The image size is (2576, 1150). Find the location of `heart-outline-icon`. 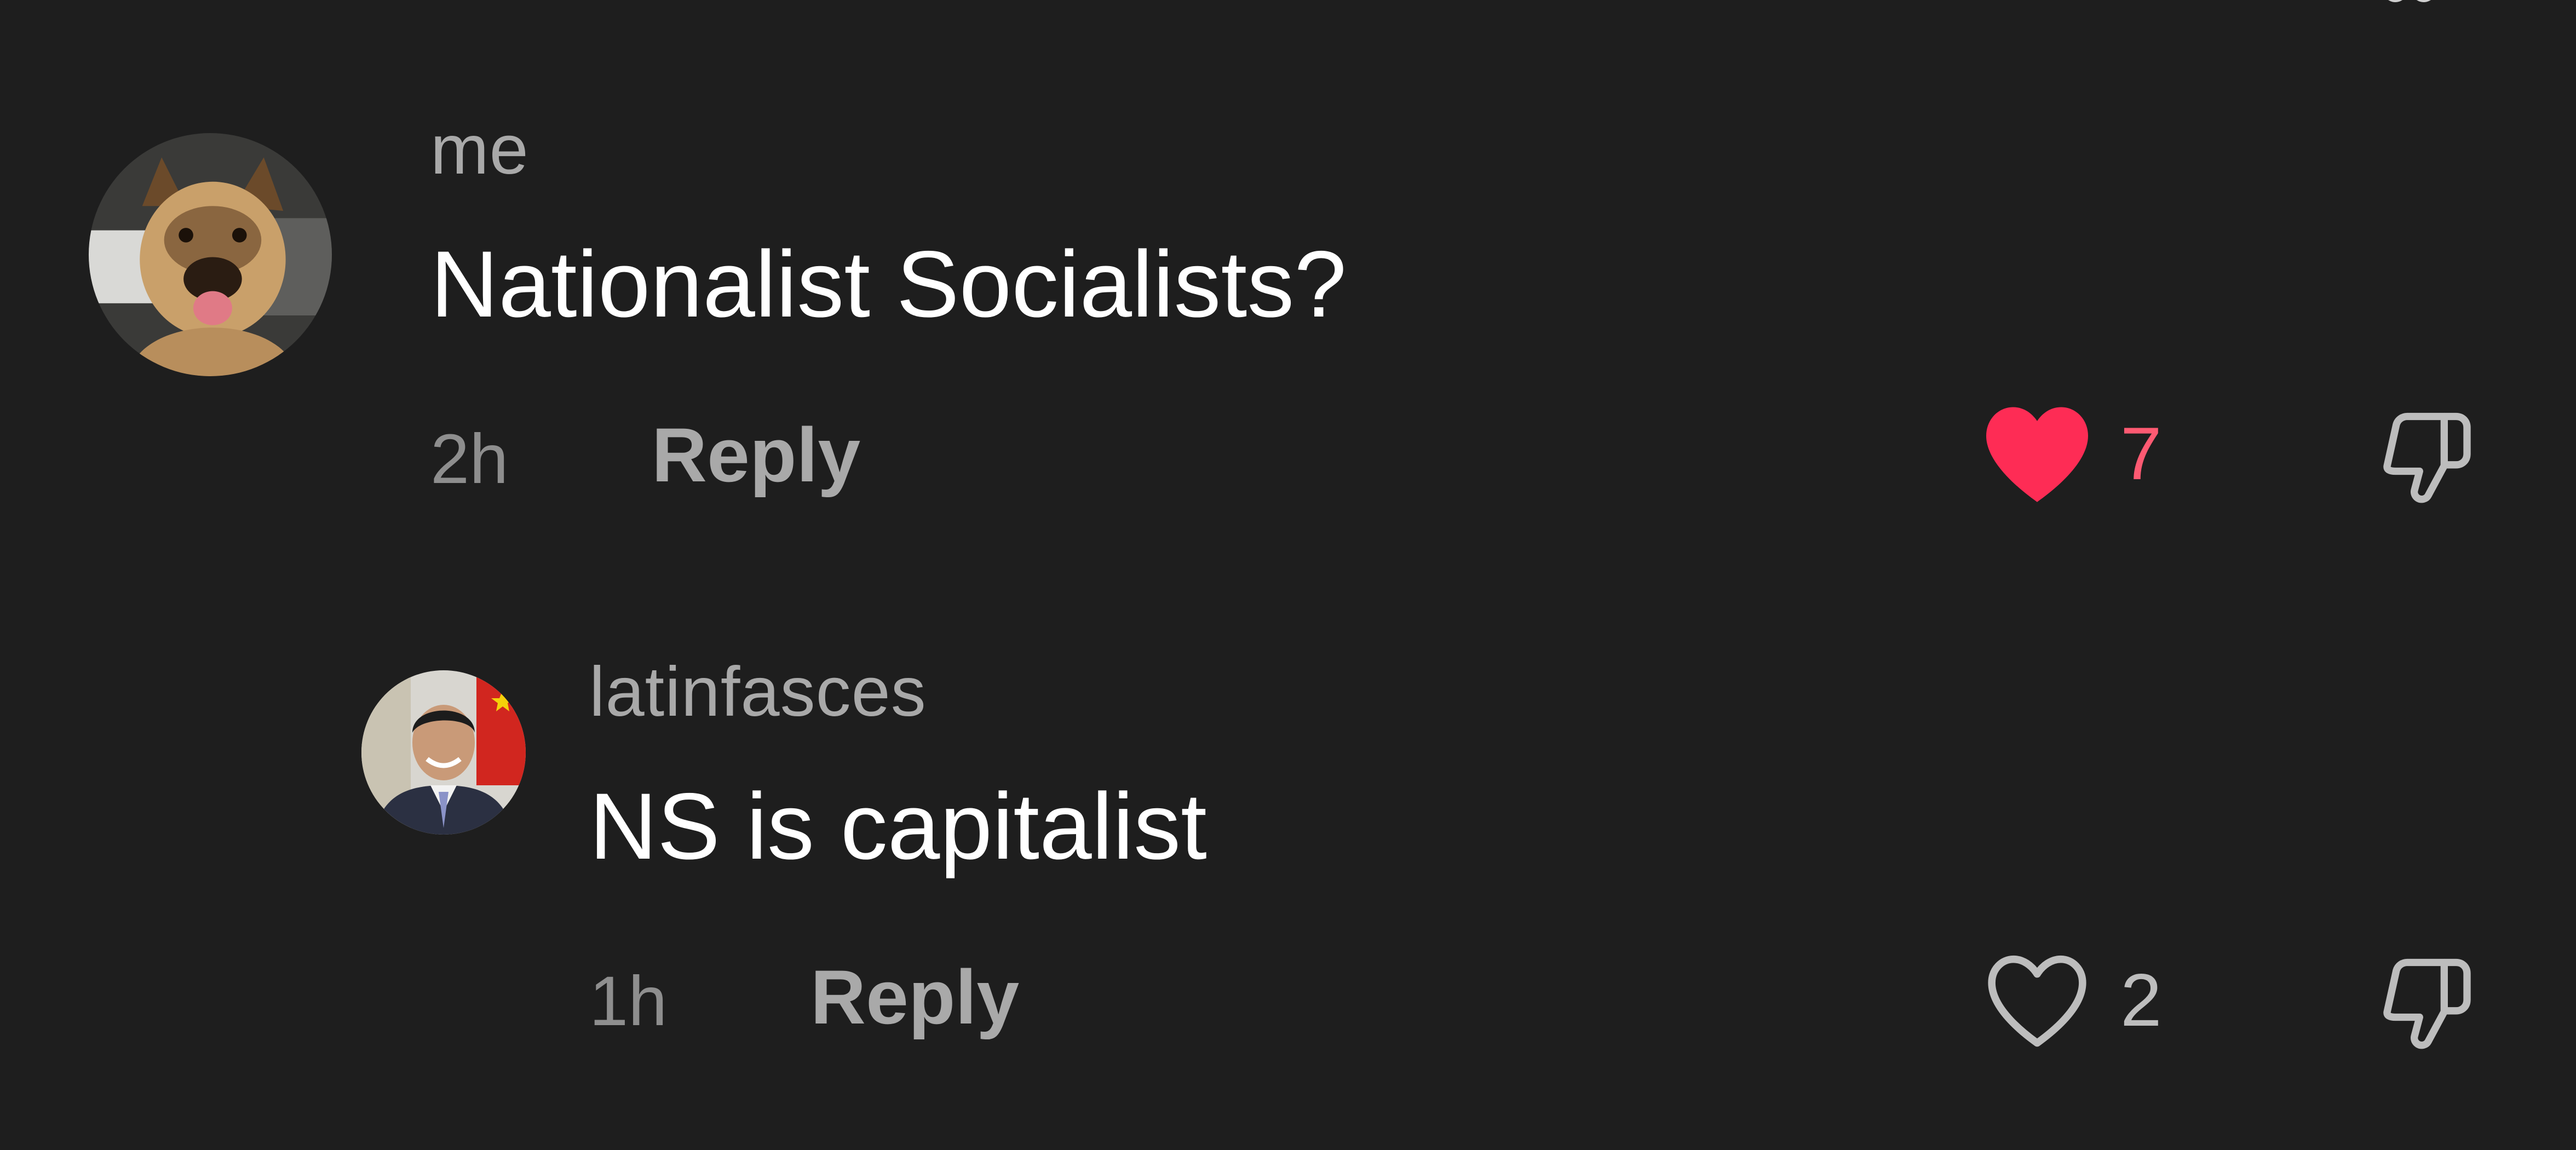

heart-outline-icon is located at coordinates (2037, 1001).